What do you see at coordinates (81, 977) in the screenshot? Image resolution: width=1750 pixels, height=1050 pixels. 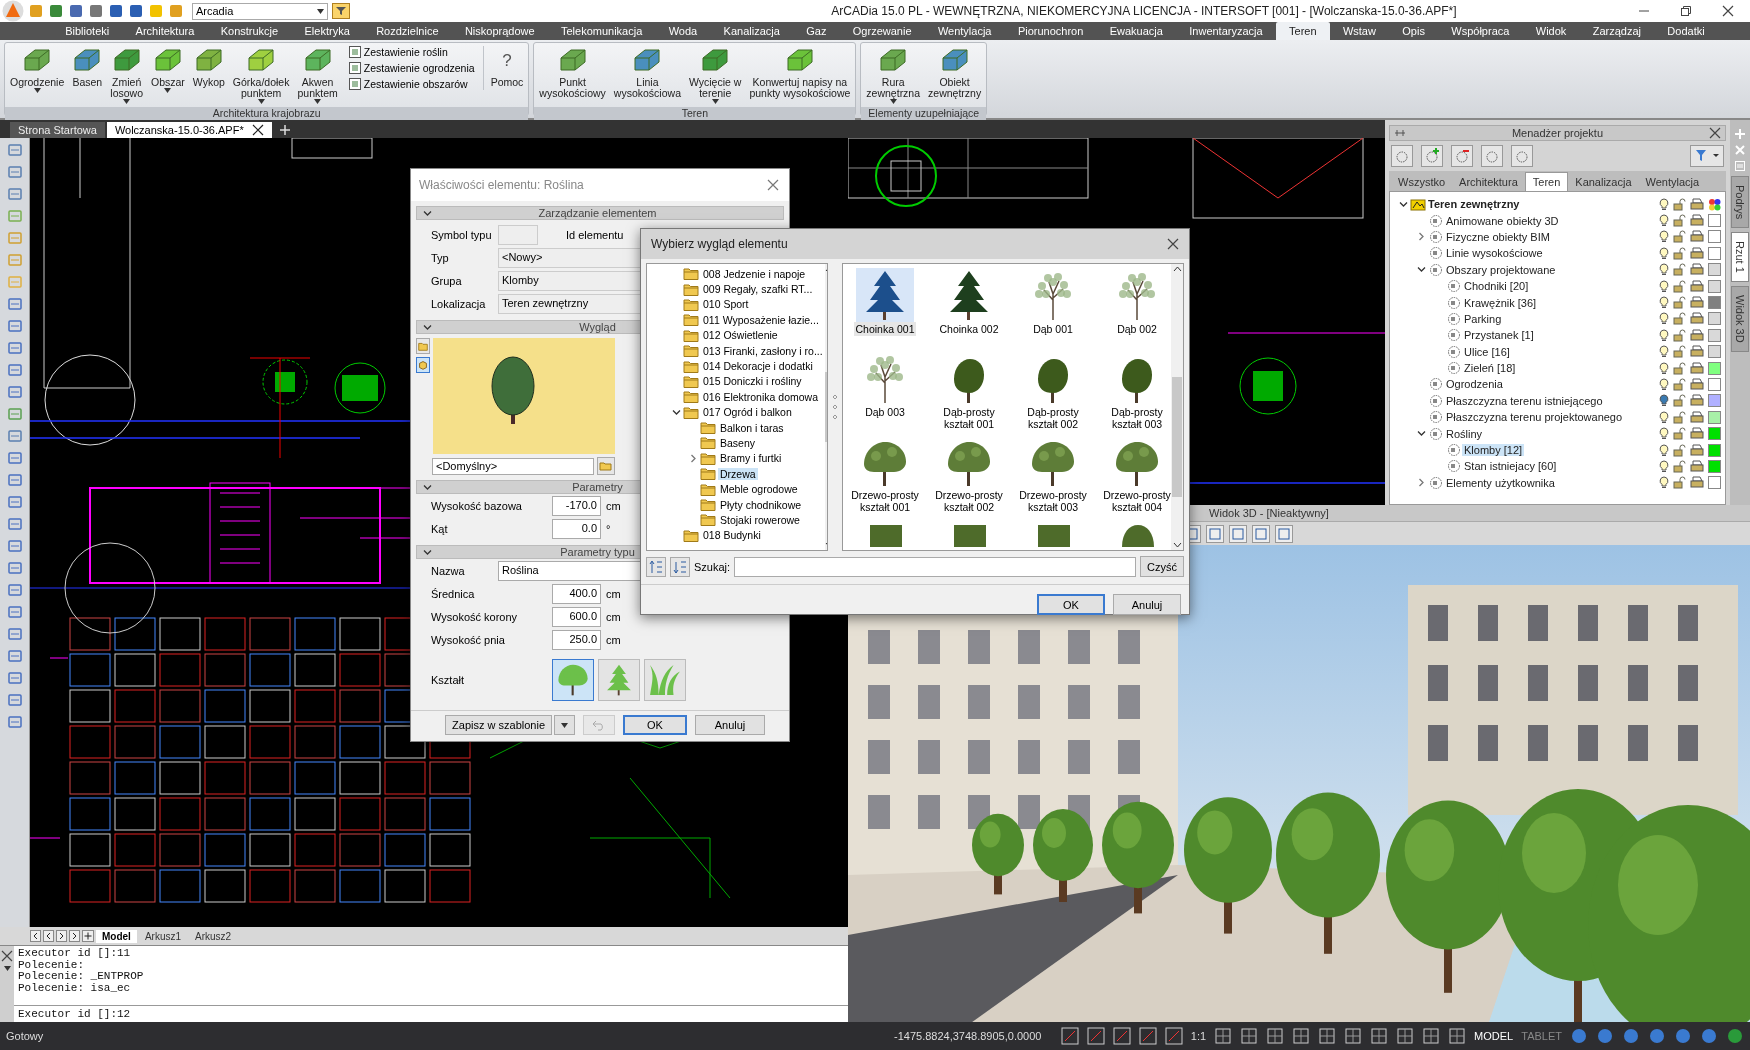 I see `command-history-line: Polecenie: _ENTPROP` at bounding box center [81, 977].